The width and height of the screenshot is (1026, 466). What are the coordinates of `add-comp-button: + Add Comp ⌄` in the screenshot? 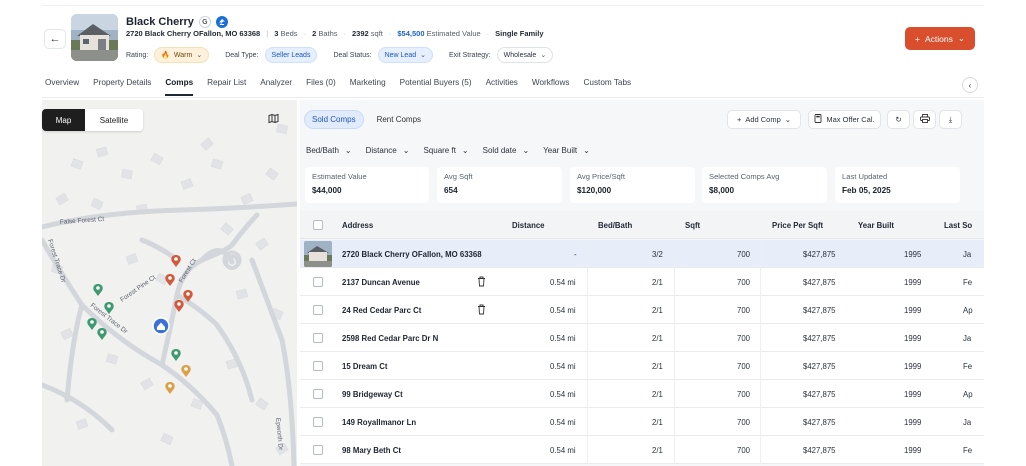 It's located at (764, 119).